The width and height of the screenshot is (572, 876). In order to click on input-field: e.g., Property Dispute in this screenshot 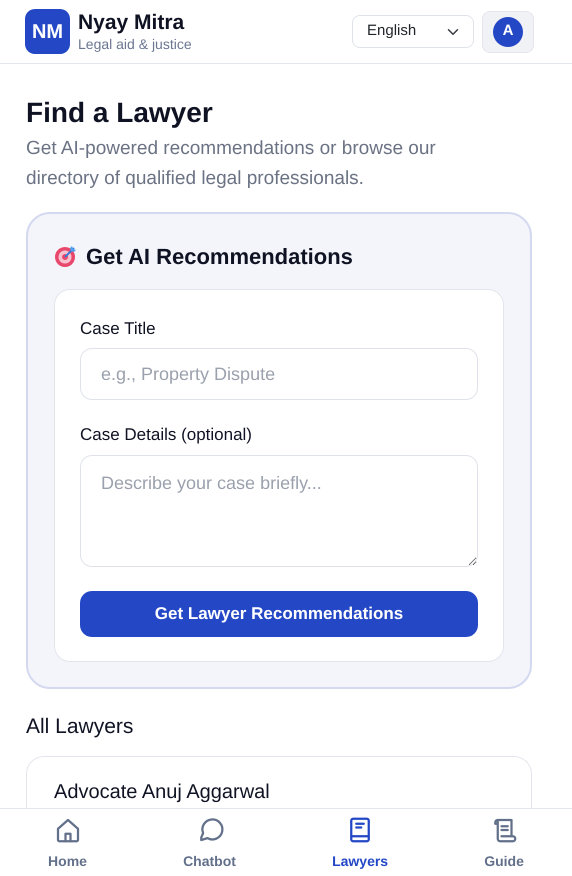, I will do `click(279, 374)`.